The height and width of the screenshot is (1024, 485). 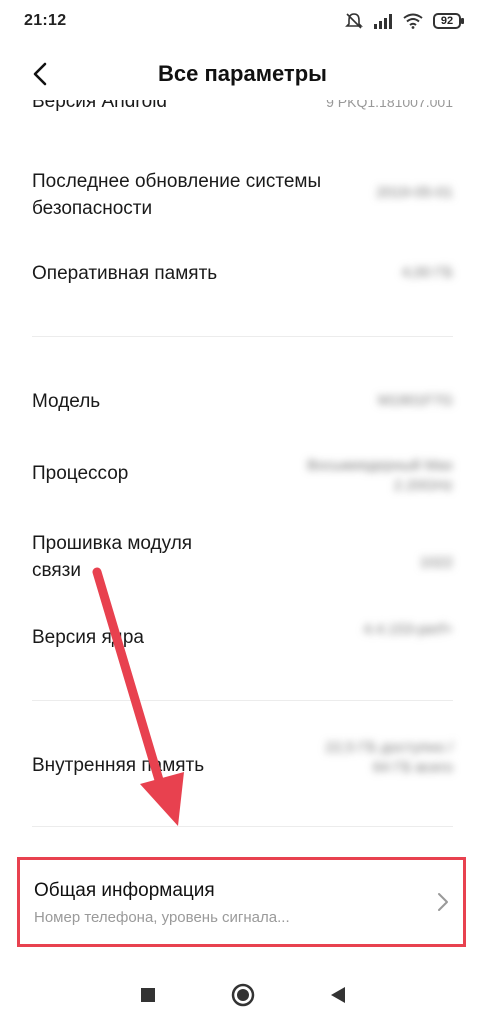 I want to click on row-modem-firmware: Прошивка модуля связи 1022, so click(x=242, y=557).